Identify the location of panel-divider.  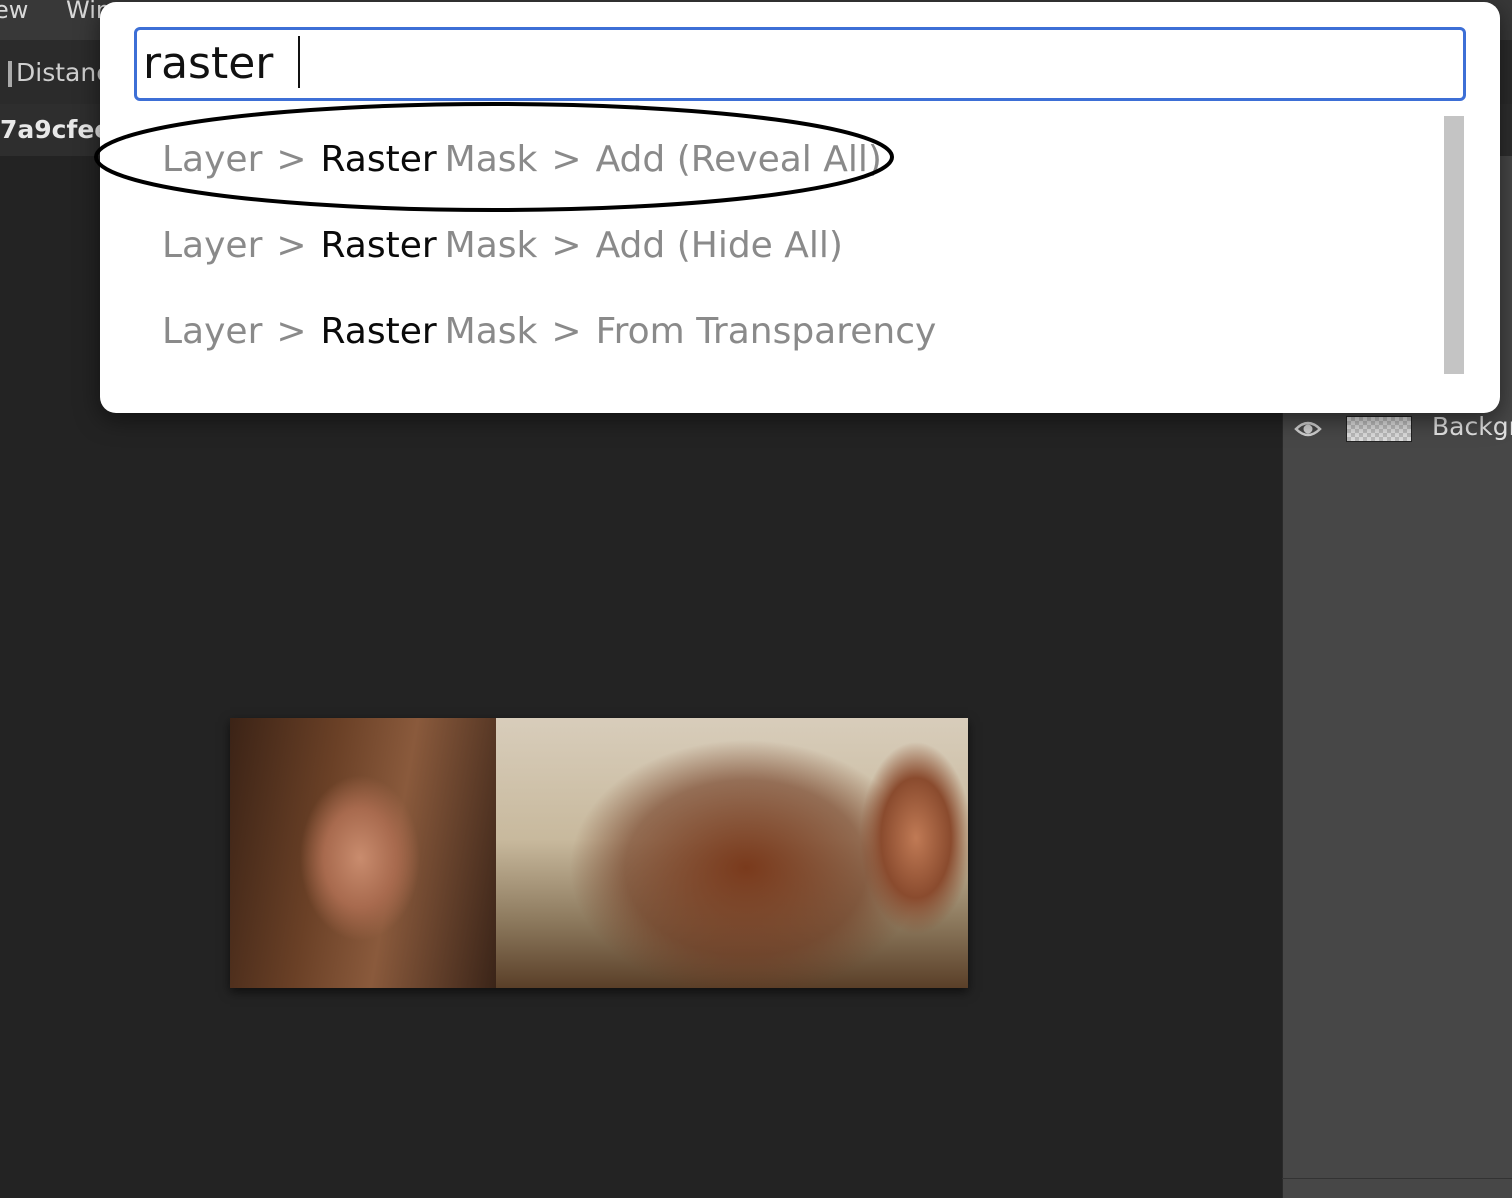
(1397, 1178).